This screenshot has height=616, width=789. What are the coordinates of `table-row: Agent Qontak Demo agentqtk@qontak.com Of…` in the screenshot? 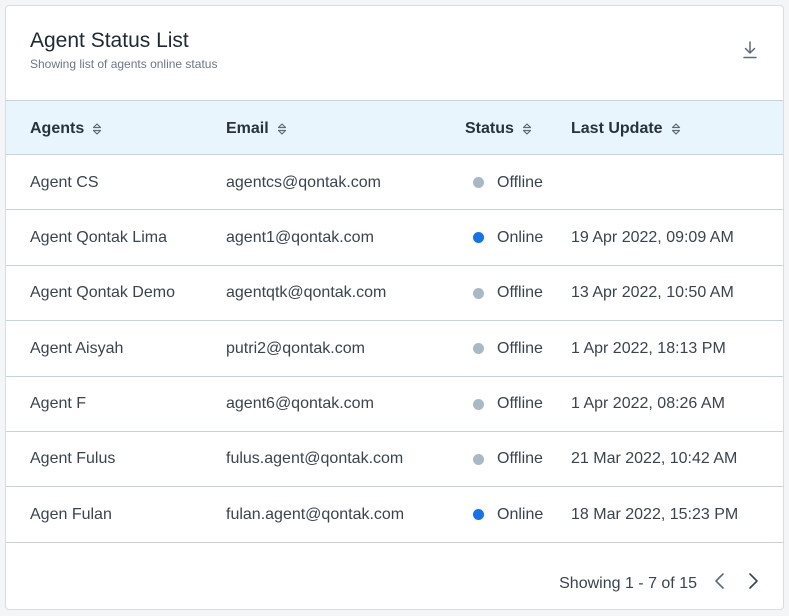 It's located at (394, 294).